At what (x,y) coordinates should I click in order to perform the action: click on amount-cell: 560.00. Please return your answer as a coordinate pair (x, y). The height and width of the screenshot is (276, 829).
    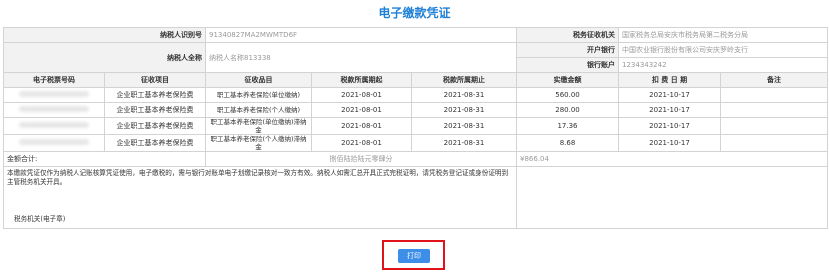
    Looking at the image, I should click on (567, 95).